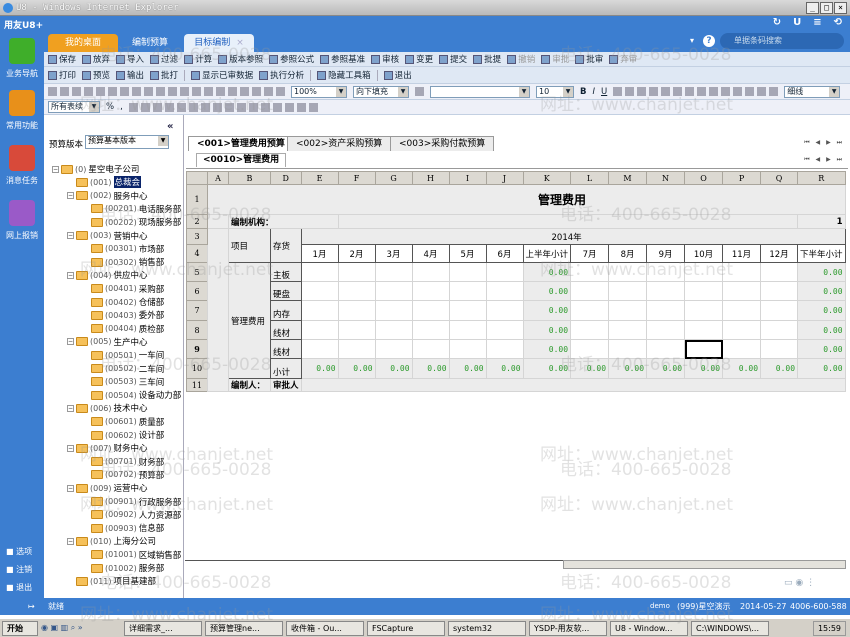 The height and width of the screenshot is (637, 850). I want to click on tree-node: (00501) 一车间, so click(127, 355).